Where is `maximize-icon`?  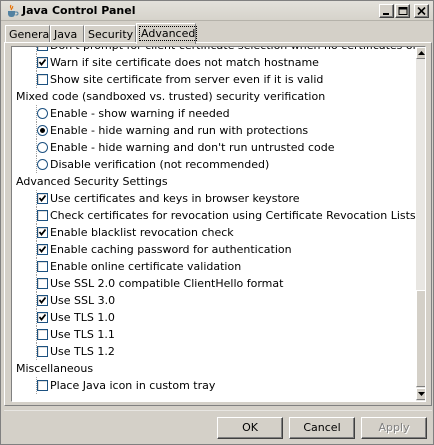 maximize-icon is located at coordinates (403, 11).